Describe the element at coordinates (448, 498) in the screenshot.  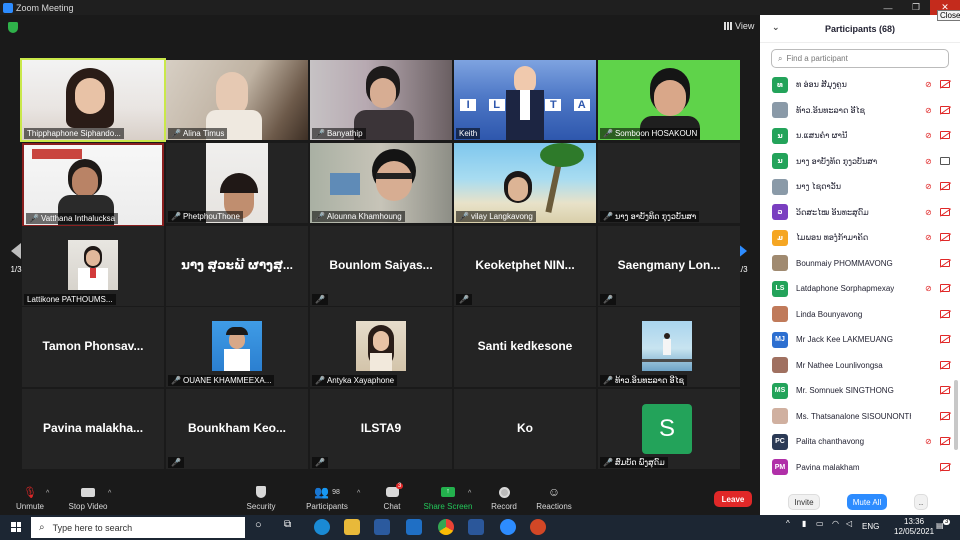
I see `share-screen-button: ↑ Share Screen` at that location.